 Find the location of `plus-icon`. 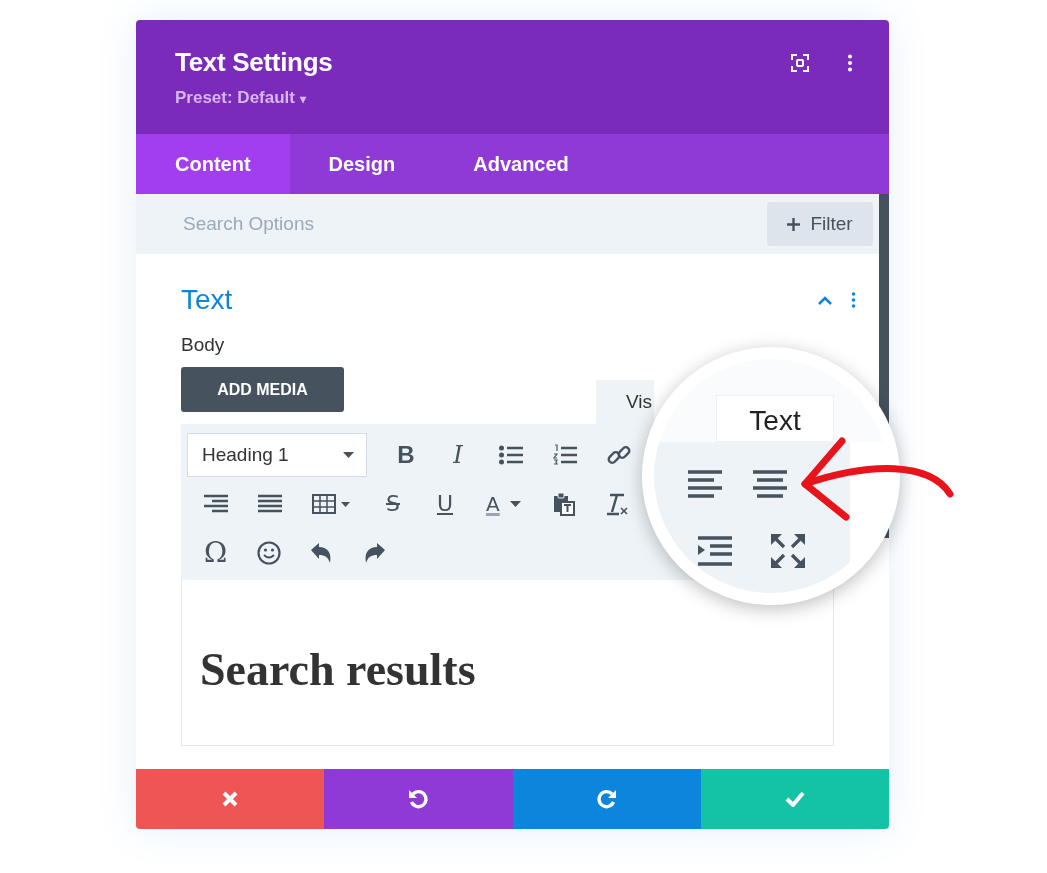

plus-icon is located at coordinates (794, 224).